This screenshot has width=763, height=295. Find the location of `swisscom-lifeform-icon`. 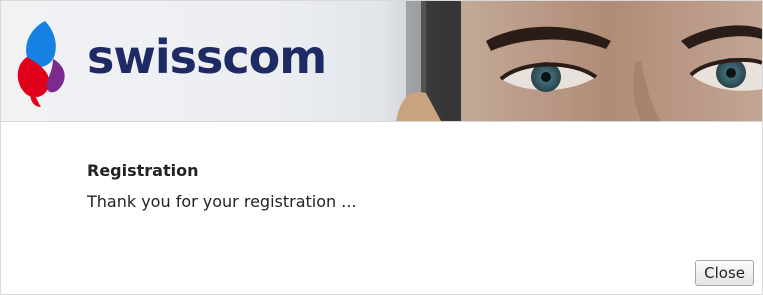

swisscom-lifeform-icon is located at coordinates (41, 64).